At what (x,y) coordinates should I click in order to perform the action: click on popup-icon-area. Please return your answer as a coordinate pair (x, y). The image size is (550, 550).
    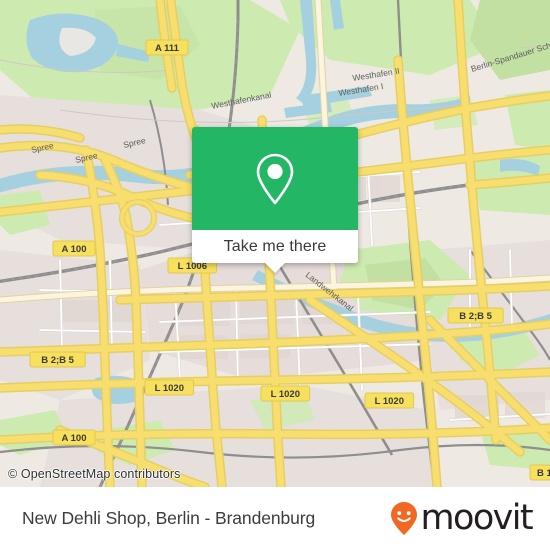
    Looking at the image, I should click on (275, 178).